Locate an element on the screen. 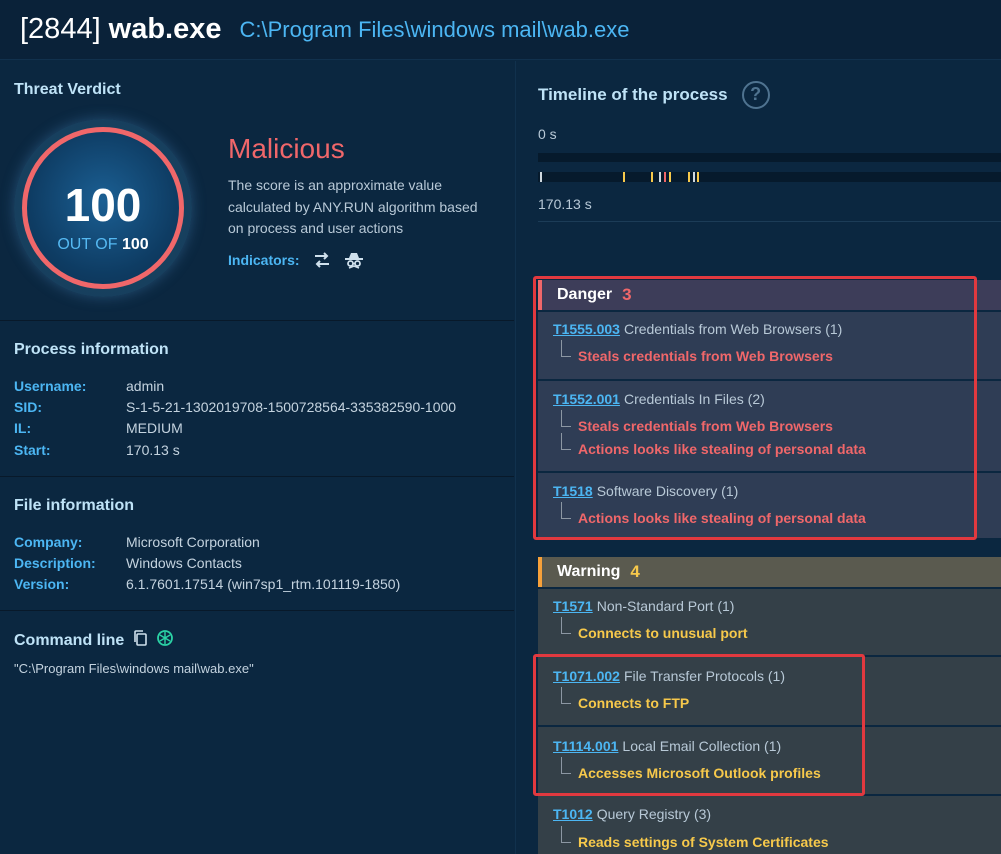  technique-link: T1012 is located at coordinates (573, 814).